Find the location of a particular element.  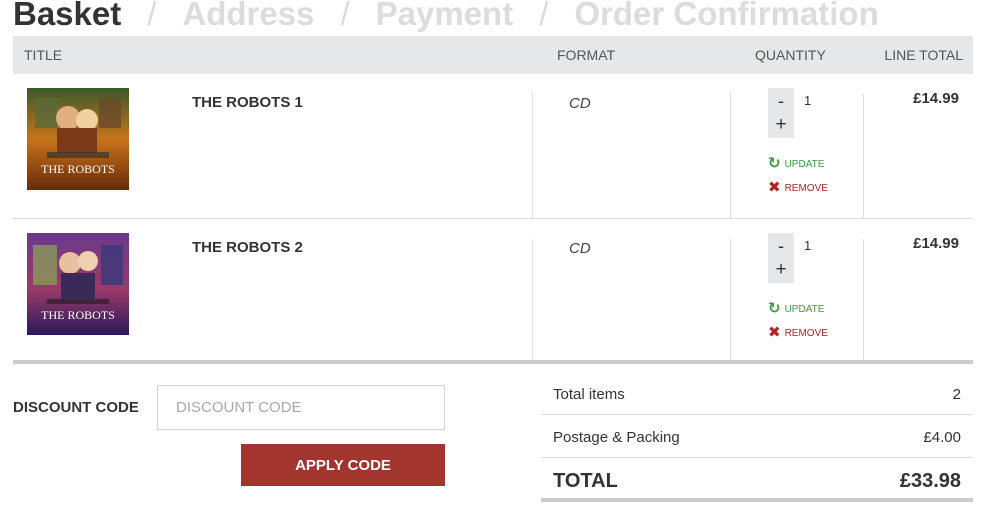

total-items-value: 2 is located at coordinates (956, 394).